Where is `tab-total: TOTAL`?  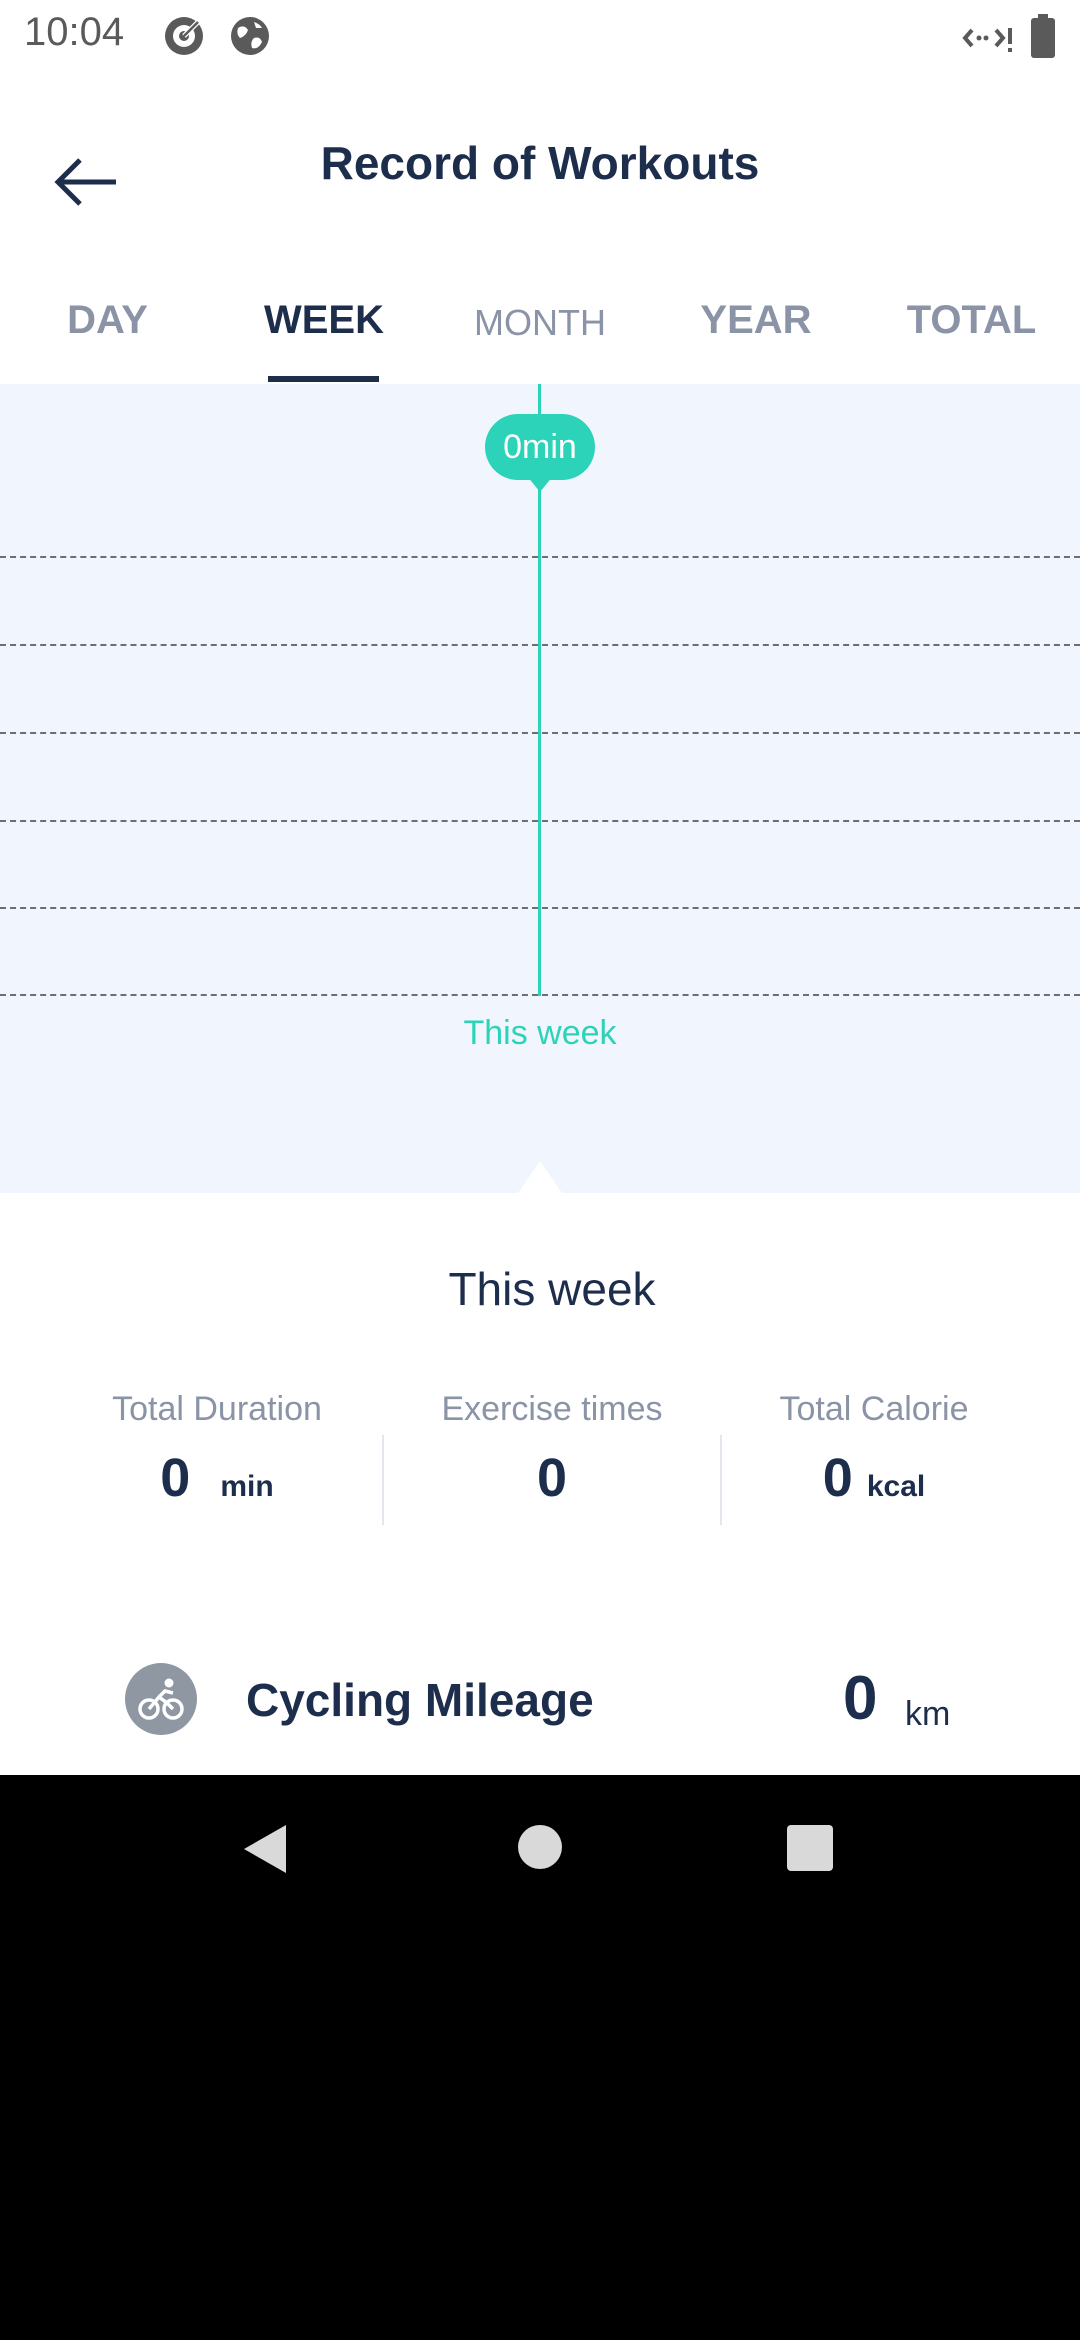
tab-total: TOTAL is located at coordinates (971, 320).